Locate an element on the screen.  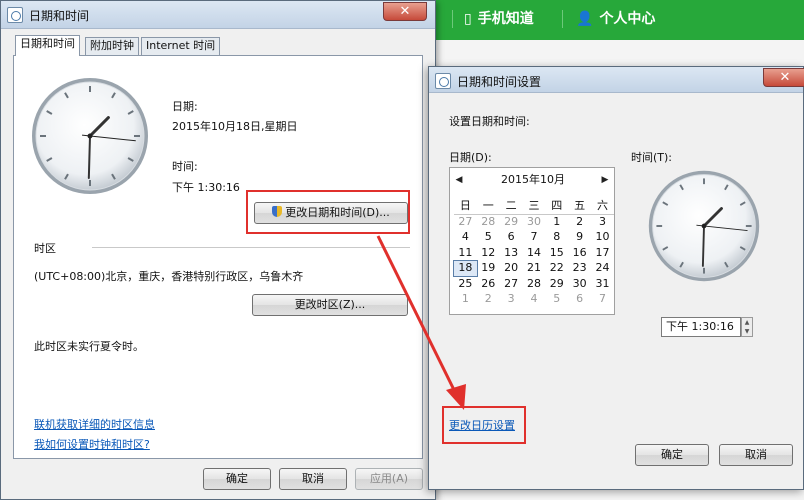
tab-date-time: 日期和时间 is located at coordinates (47, 45).